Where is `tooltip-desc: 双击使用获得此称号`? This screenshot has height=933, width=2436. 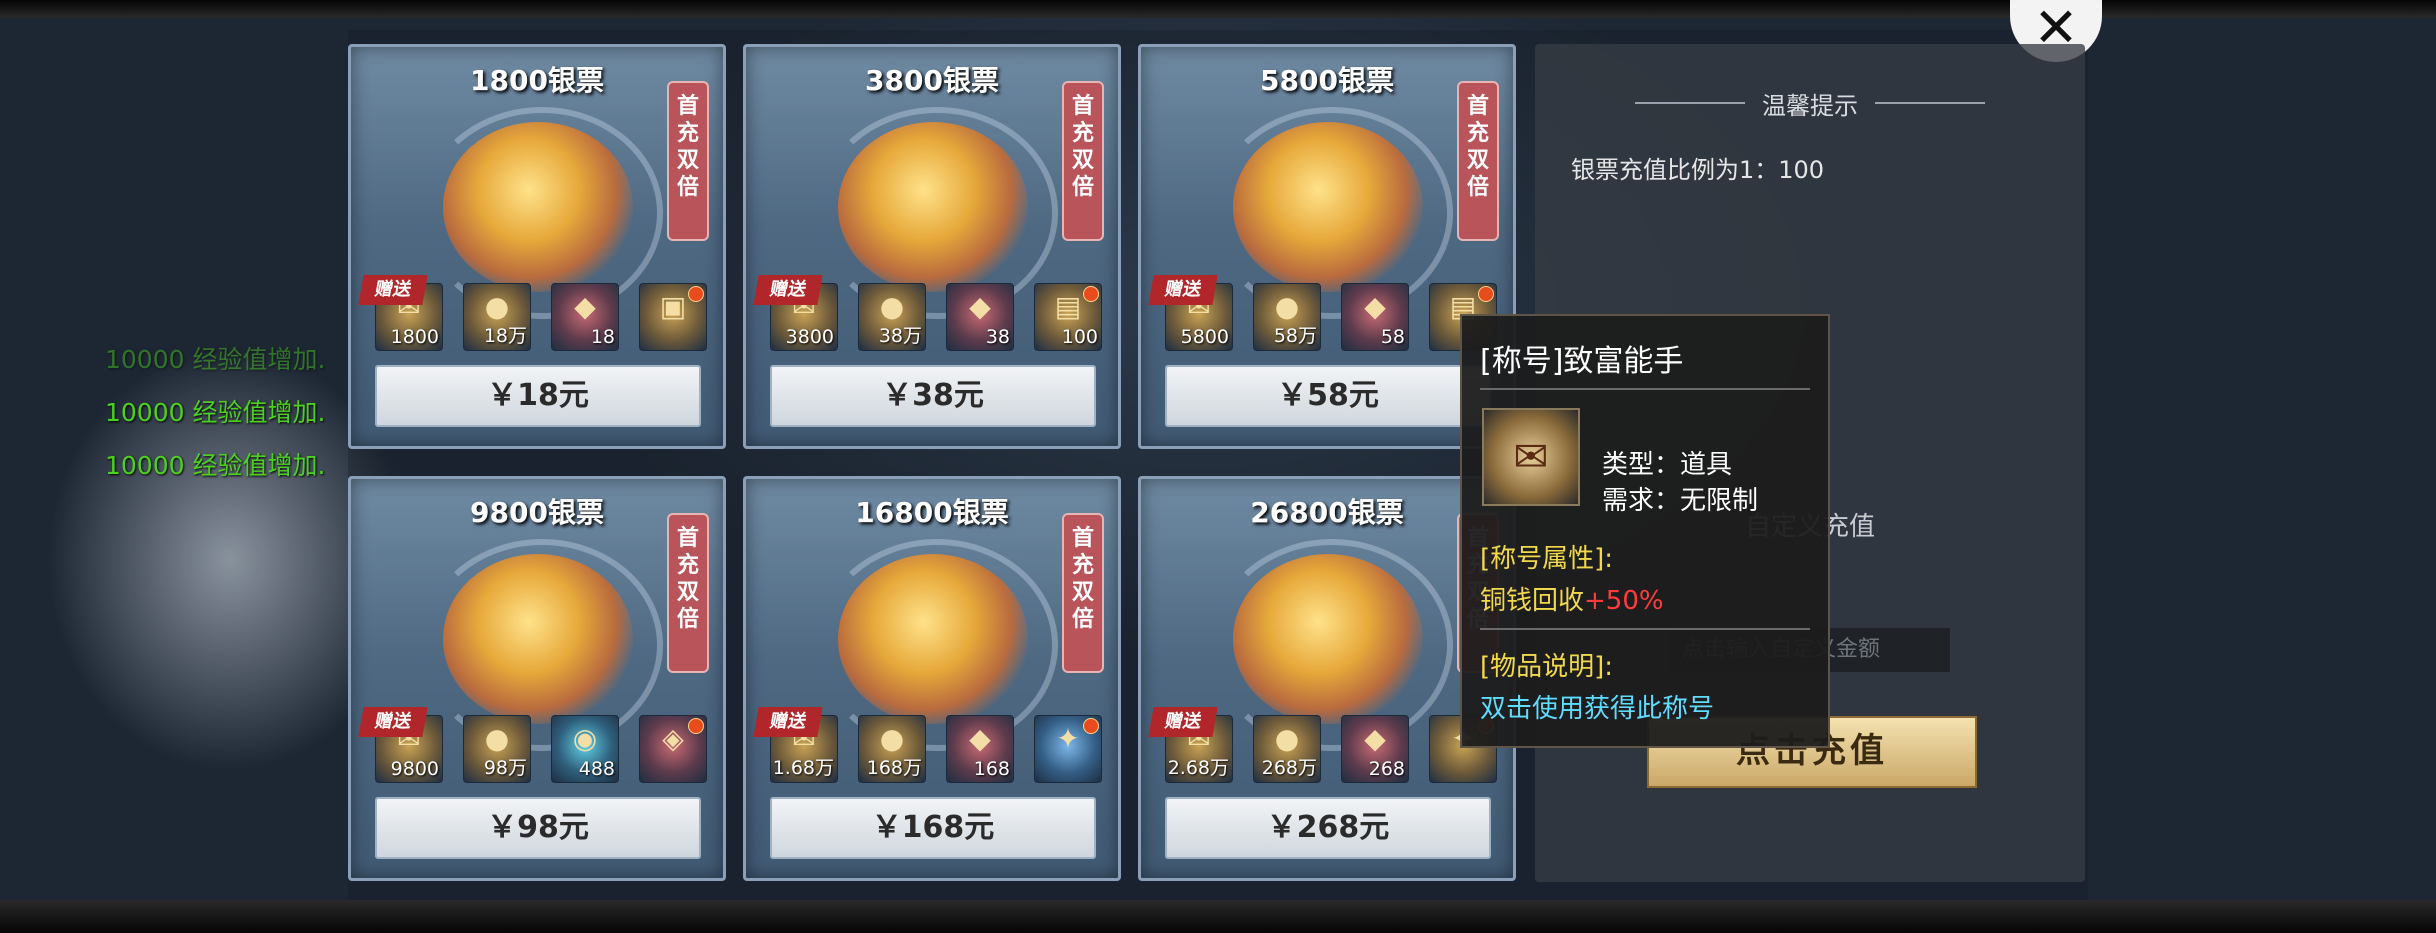 tooltip-desc: 双击使用获得此称号 is located at coordinates (1597, 709).